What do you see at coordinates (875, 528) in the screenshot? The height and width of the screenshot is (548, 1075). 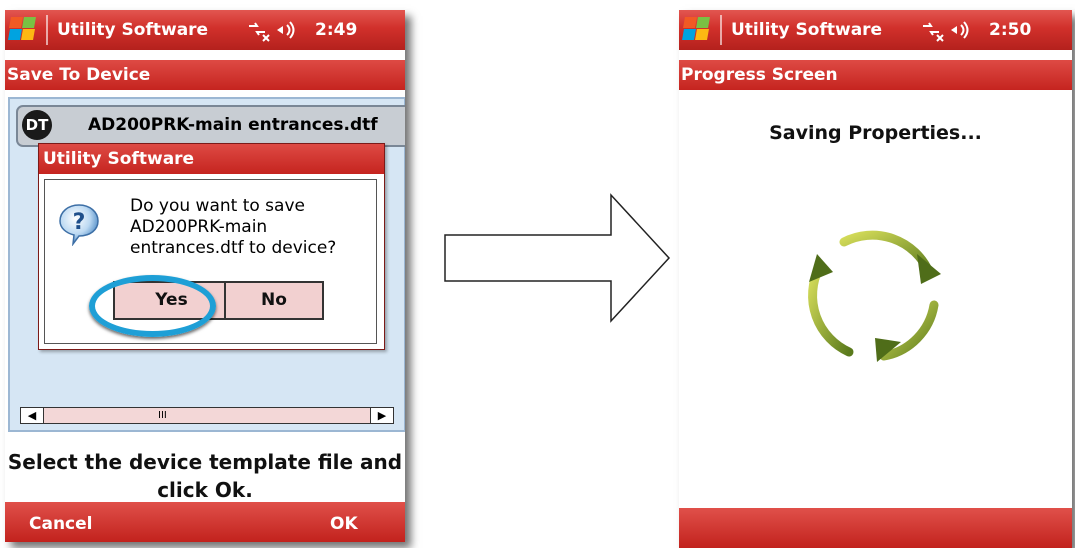 I see `softkey-bar` at bounding box center [875, 528].